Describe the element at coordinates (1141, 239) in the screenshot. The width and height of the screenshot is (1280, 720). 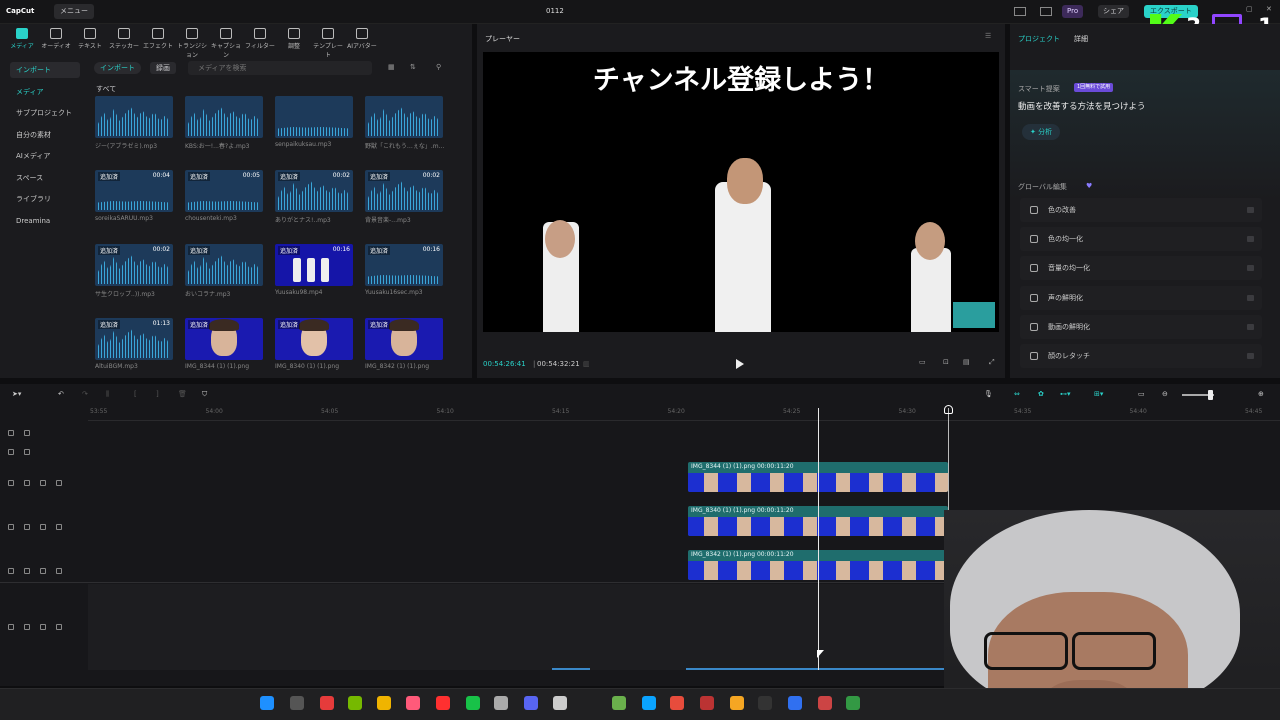
I see `global-edit-item: 色の均一化` at that location.